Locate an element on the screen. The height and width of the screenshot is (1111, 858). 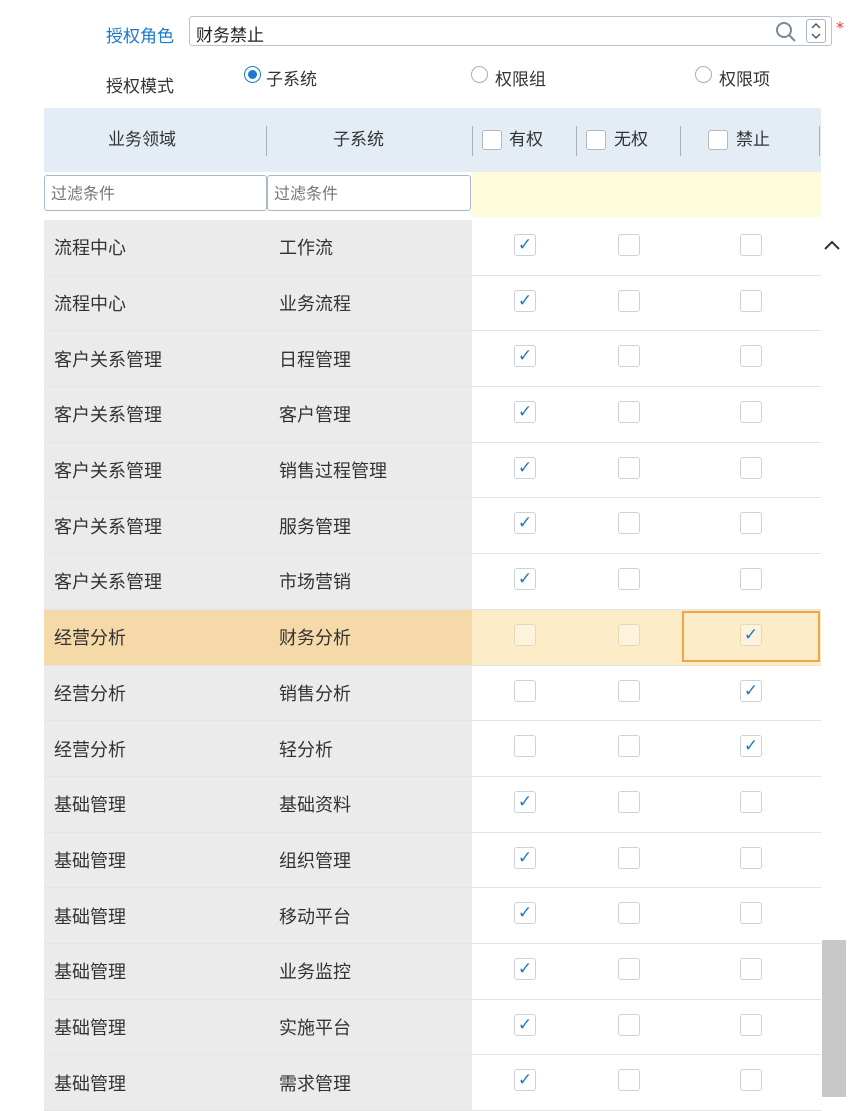
cell-subsystem: 轻分析 is located at coordinates (365, 748).